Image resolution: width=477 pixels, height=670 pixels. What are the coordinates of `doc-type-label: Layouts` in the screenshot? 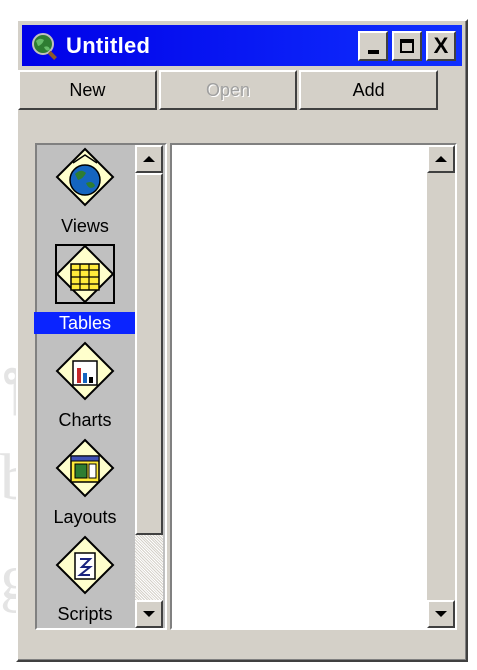 It's located at (85, 517).